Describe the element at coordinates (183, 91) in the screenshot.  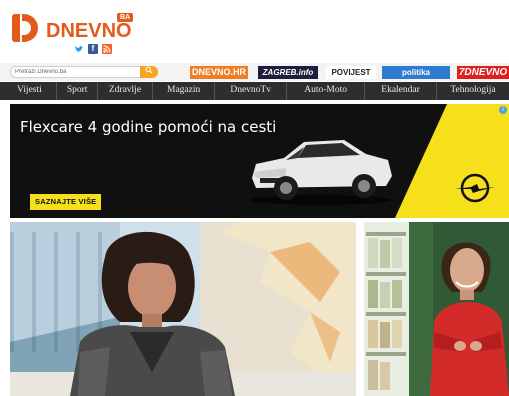
I see `nav-item-magazin: Magazin` at that location.